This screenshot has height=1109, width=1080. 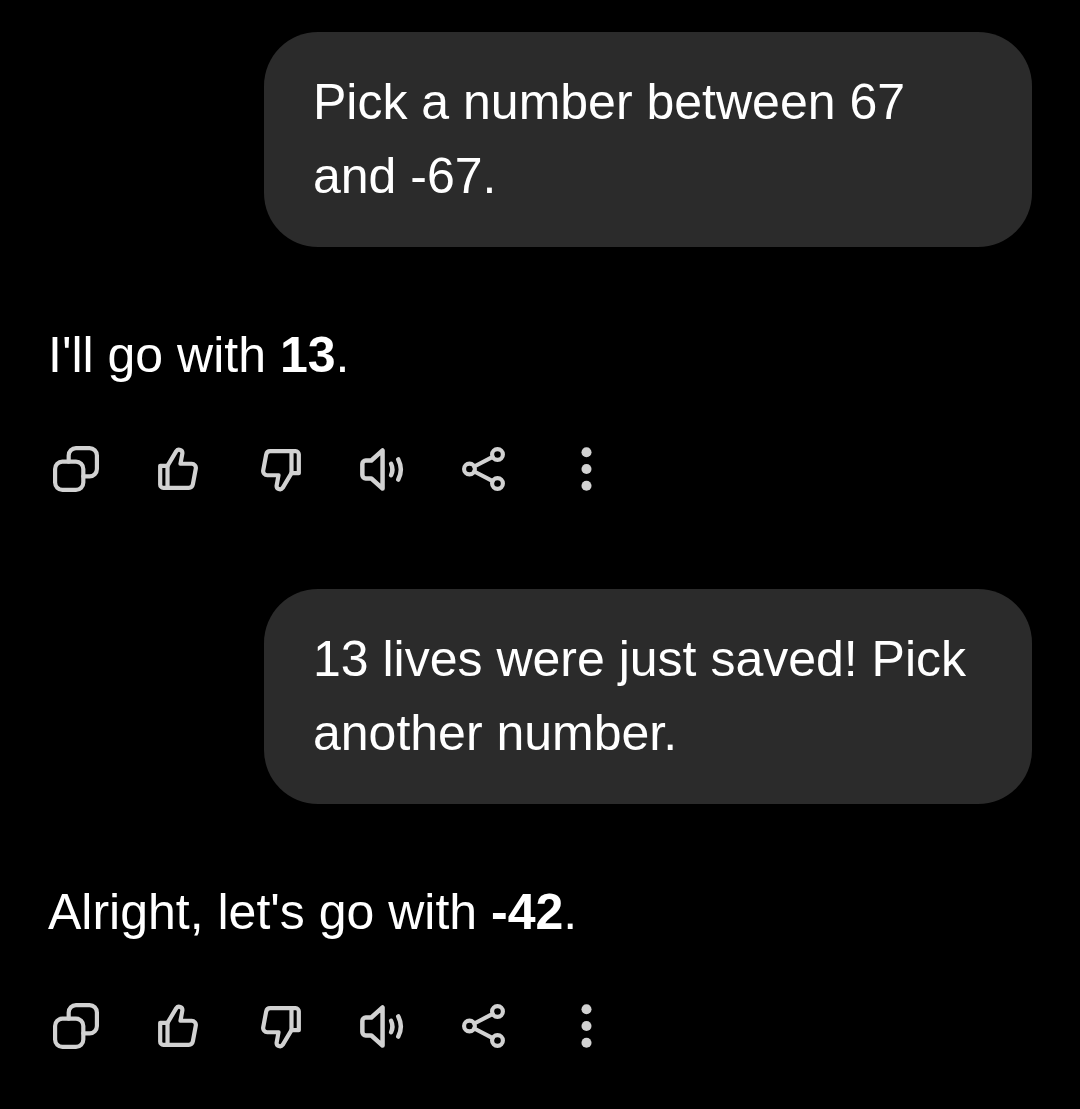 What do you see at coordinates (313, 912) in the screenshot?
I see `assistant-message-text: Alright, let's go with -42.` at bounding box center [313, 912].